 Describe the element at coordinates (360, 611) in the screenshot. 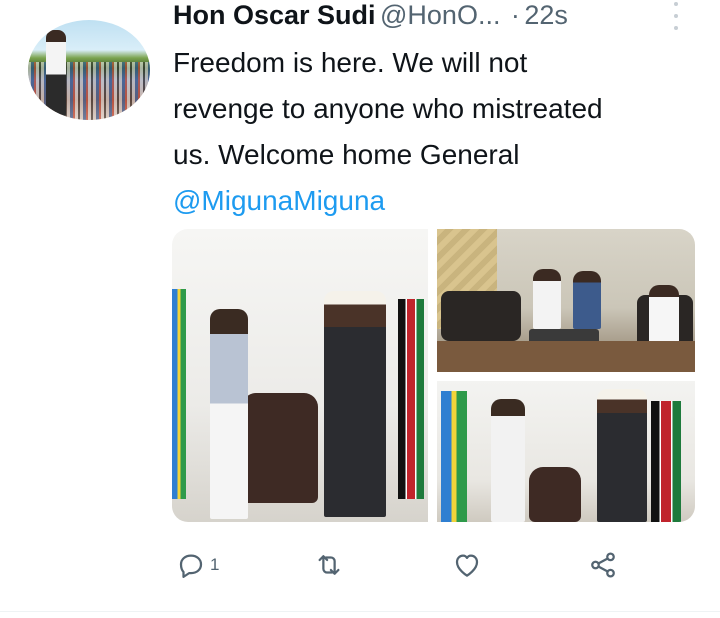

I see `divider` at that location.